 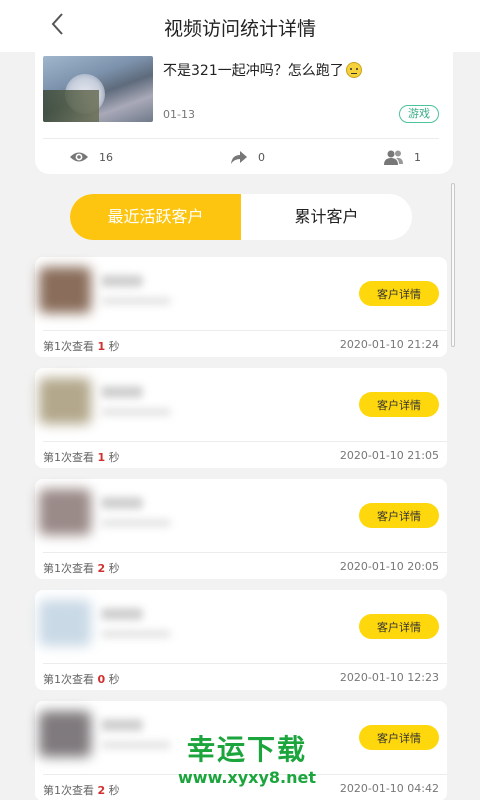 I want to click on users-icon, so click(x=393, y=157).